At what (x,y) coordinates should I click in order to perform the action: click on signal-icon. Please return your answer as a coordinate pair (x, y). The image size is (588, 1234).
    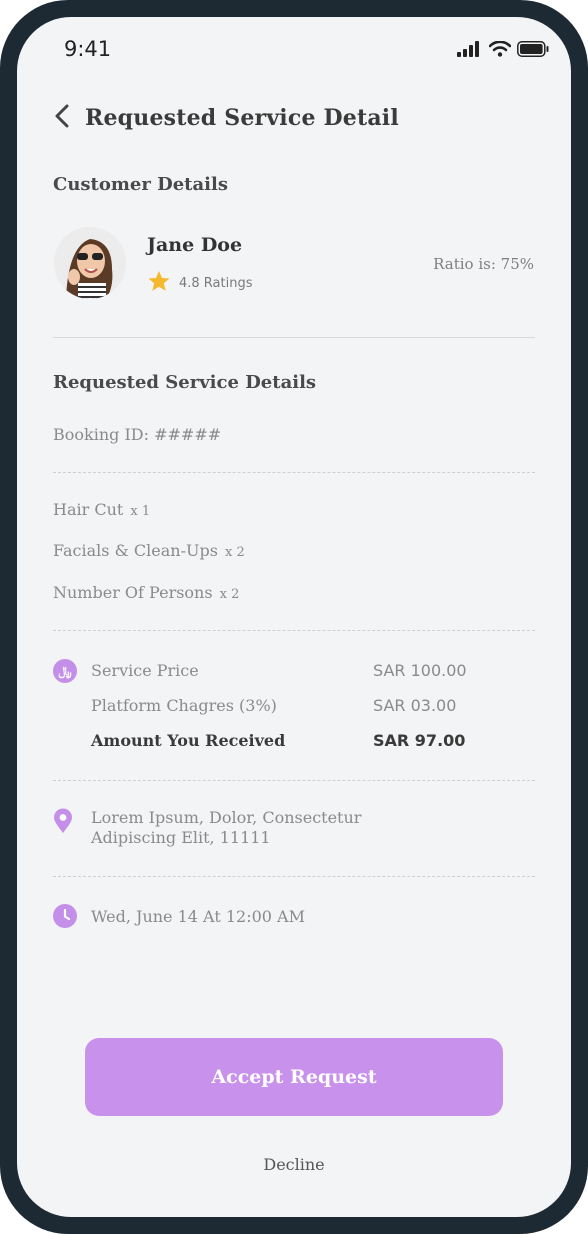
    Looking at the image, I should click on (470, 51).